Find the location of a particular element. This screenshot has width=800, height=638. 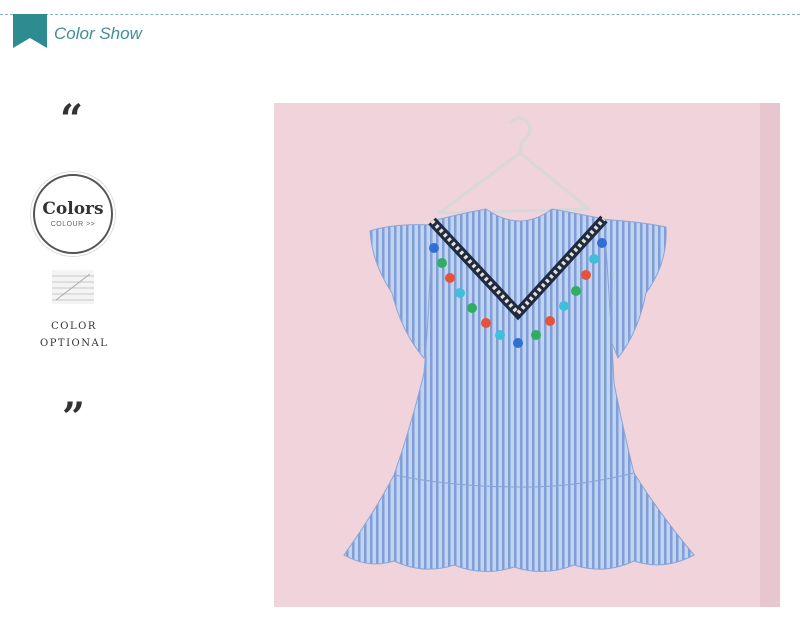

open-quote-mark: “ is located at coordinates (72, 119).